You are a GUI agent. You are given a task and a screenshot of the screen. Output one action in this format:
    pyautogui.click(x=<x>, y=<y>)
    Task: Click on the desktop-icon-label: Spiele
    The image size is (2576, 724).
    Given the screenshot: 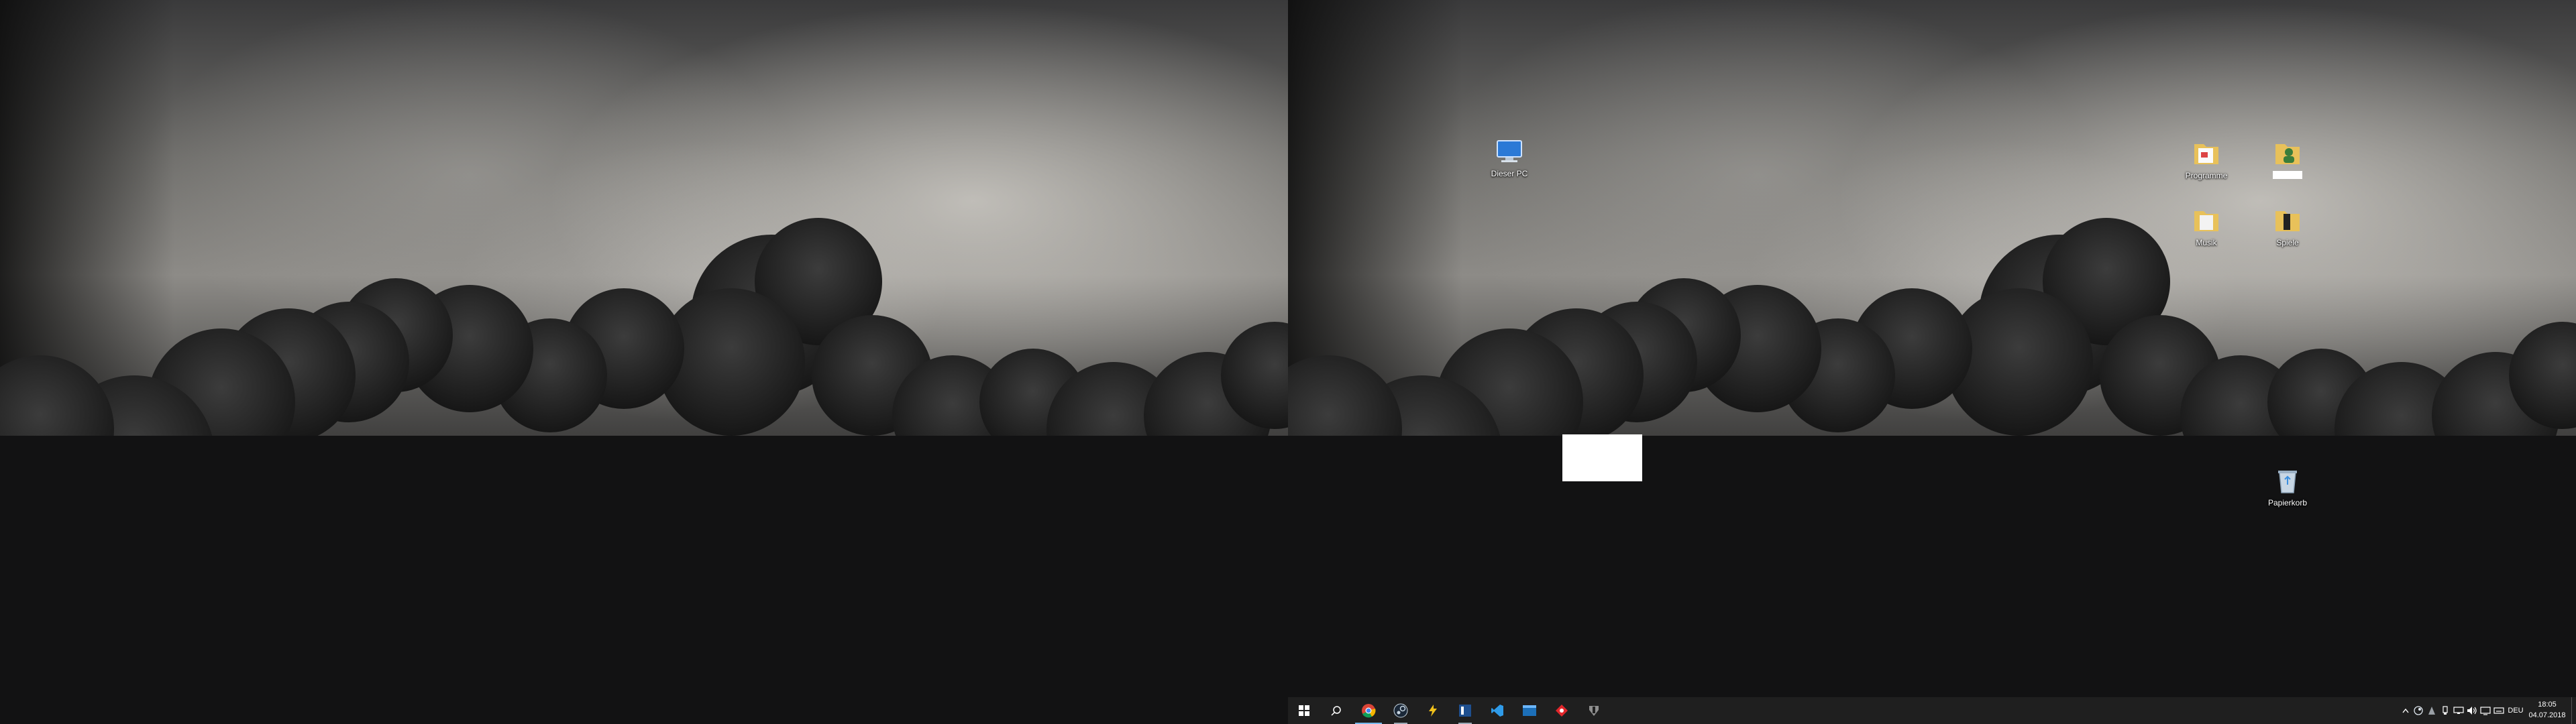 What is the action you would take?
    pyautogui.click(x=2287, y=242)
    